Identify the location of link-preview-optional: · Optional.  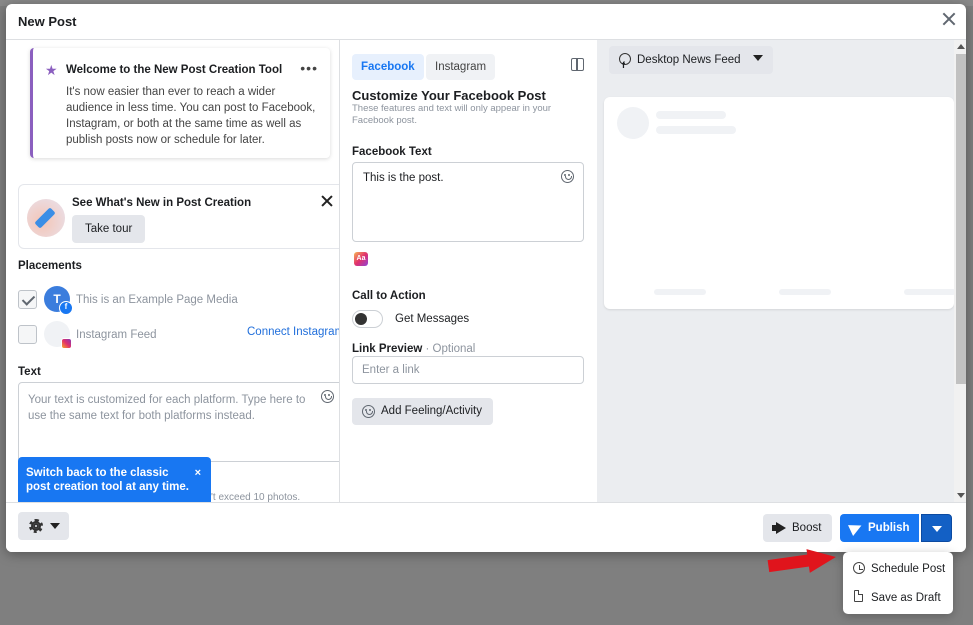
(449, 349).